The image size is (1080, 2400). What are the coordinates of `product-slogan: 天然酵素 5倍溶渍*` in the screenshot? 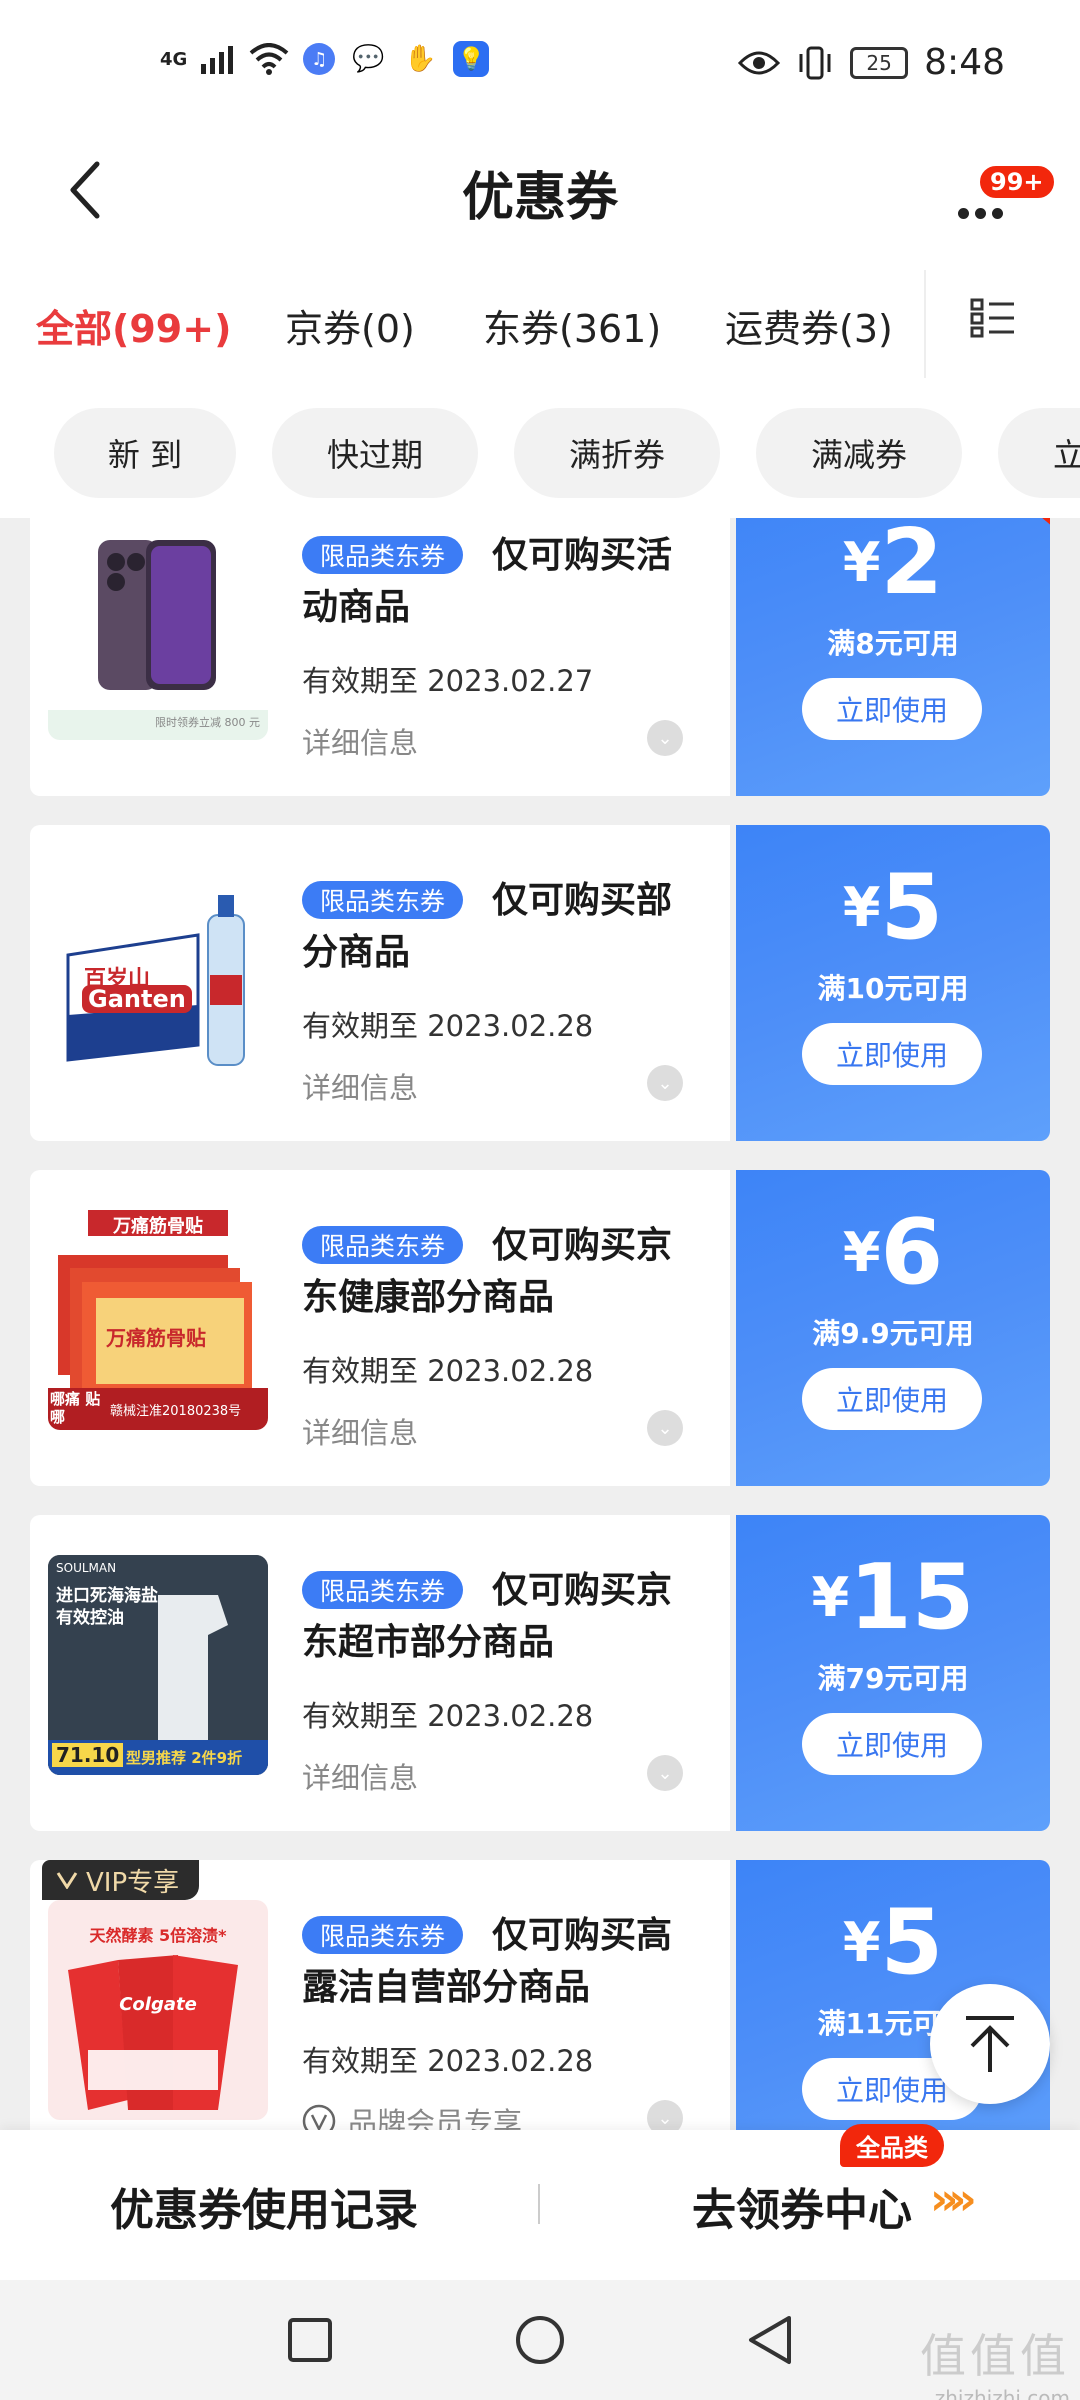 It's located at (158, 1935).